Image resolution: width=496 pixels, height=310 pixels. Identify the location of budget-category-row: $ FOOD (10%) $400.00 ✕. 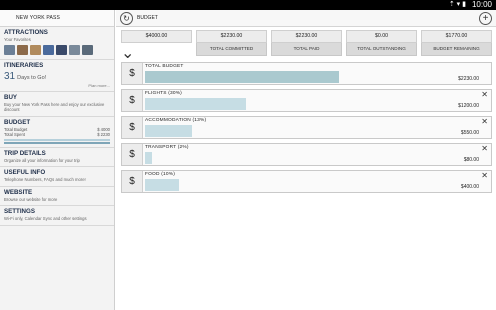
(306, 181).